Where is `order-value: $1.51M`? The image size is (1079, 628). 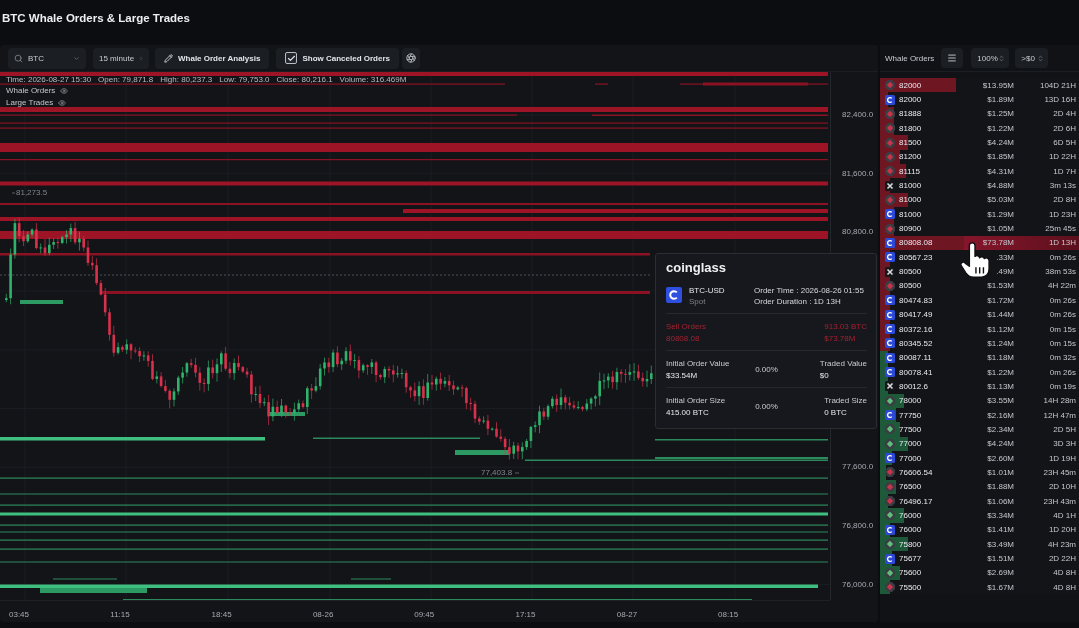
order-value: $1.51M is located at coordinates (1000, 558).